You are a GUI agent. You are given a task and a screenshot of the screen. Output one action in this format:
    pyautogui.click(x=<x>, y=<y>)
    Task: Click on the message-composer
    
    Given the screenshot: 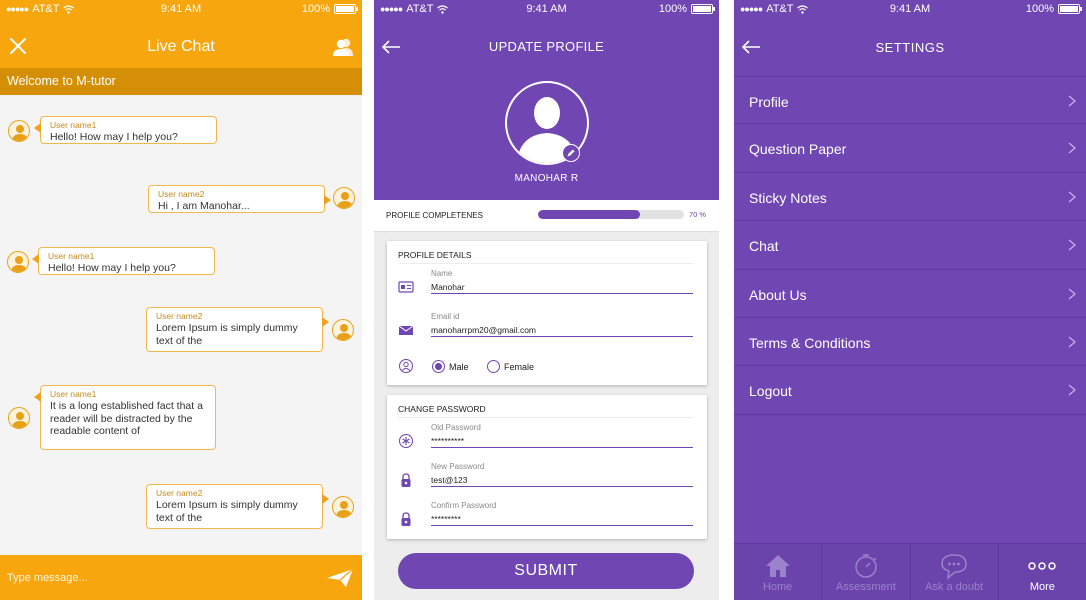 What is the action you would take?
    pyautogui.click(x=181, y=577)
    